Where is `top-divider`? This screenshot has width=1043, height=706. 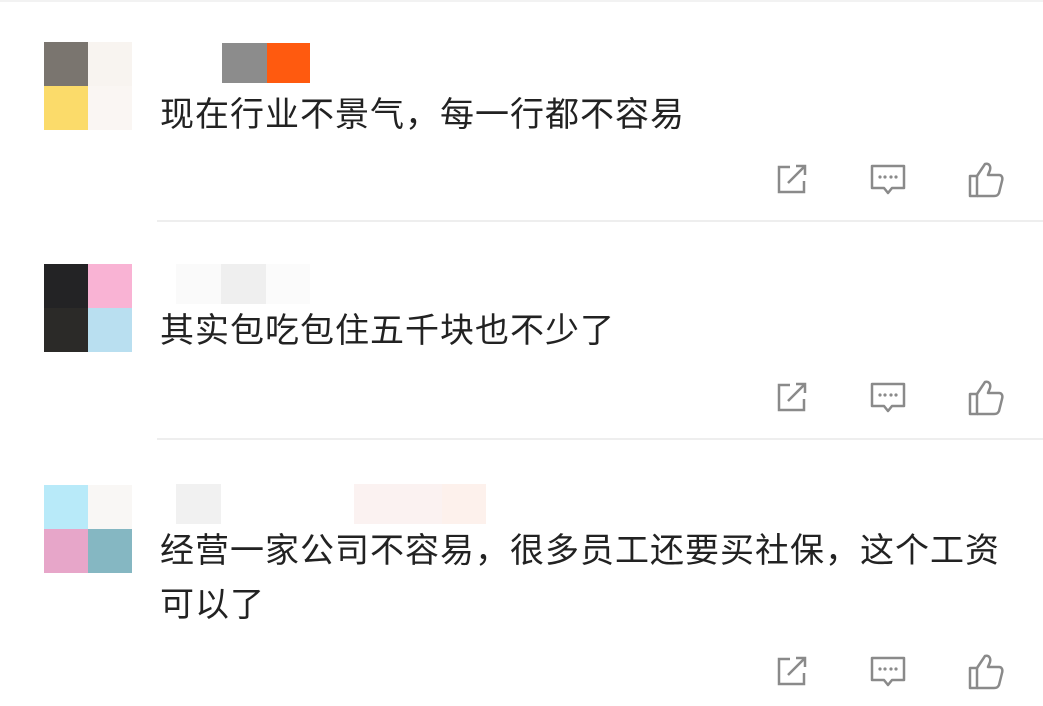
top-divider is located at coordinates (521, 1).